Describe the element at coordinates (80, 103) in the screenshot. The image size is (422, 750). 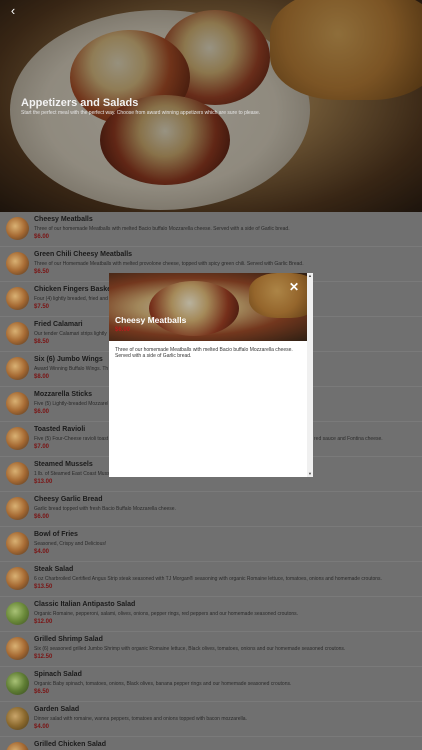
I see `page-title: Appetizers and Salads` at that location.